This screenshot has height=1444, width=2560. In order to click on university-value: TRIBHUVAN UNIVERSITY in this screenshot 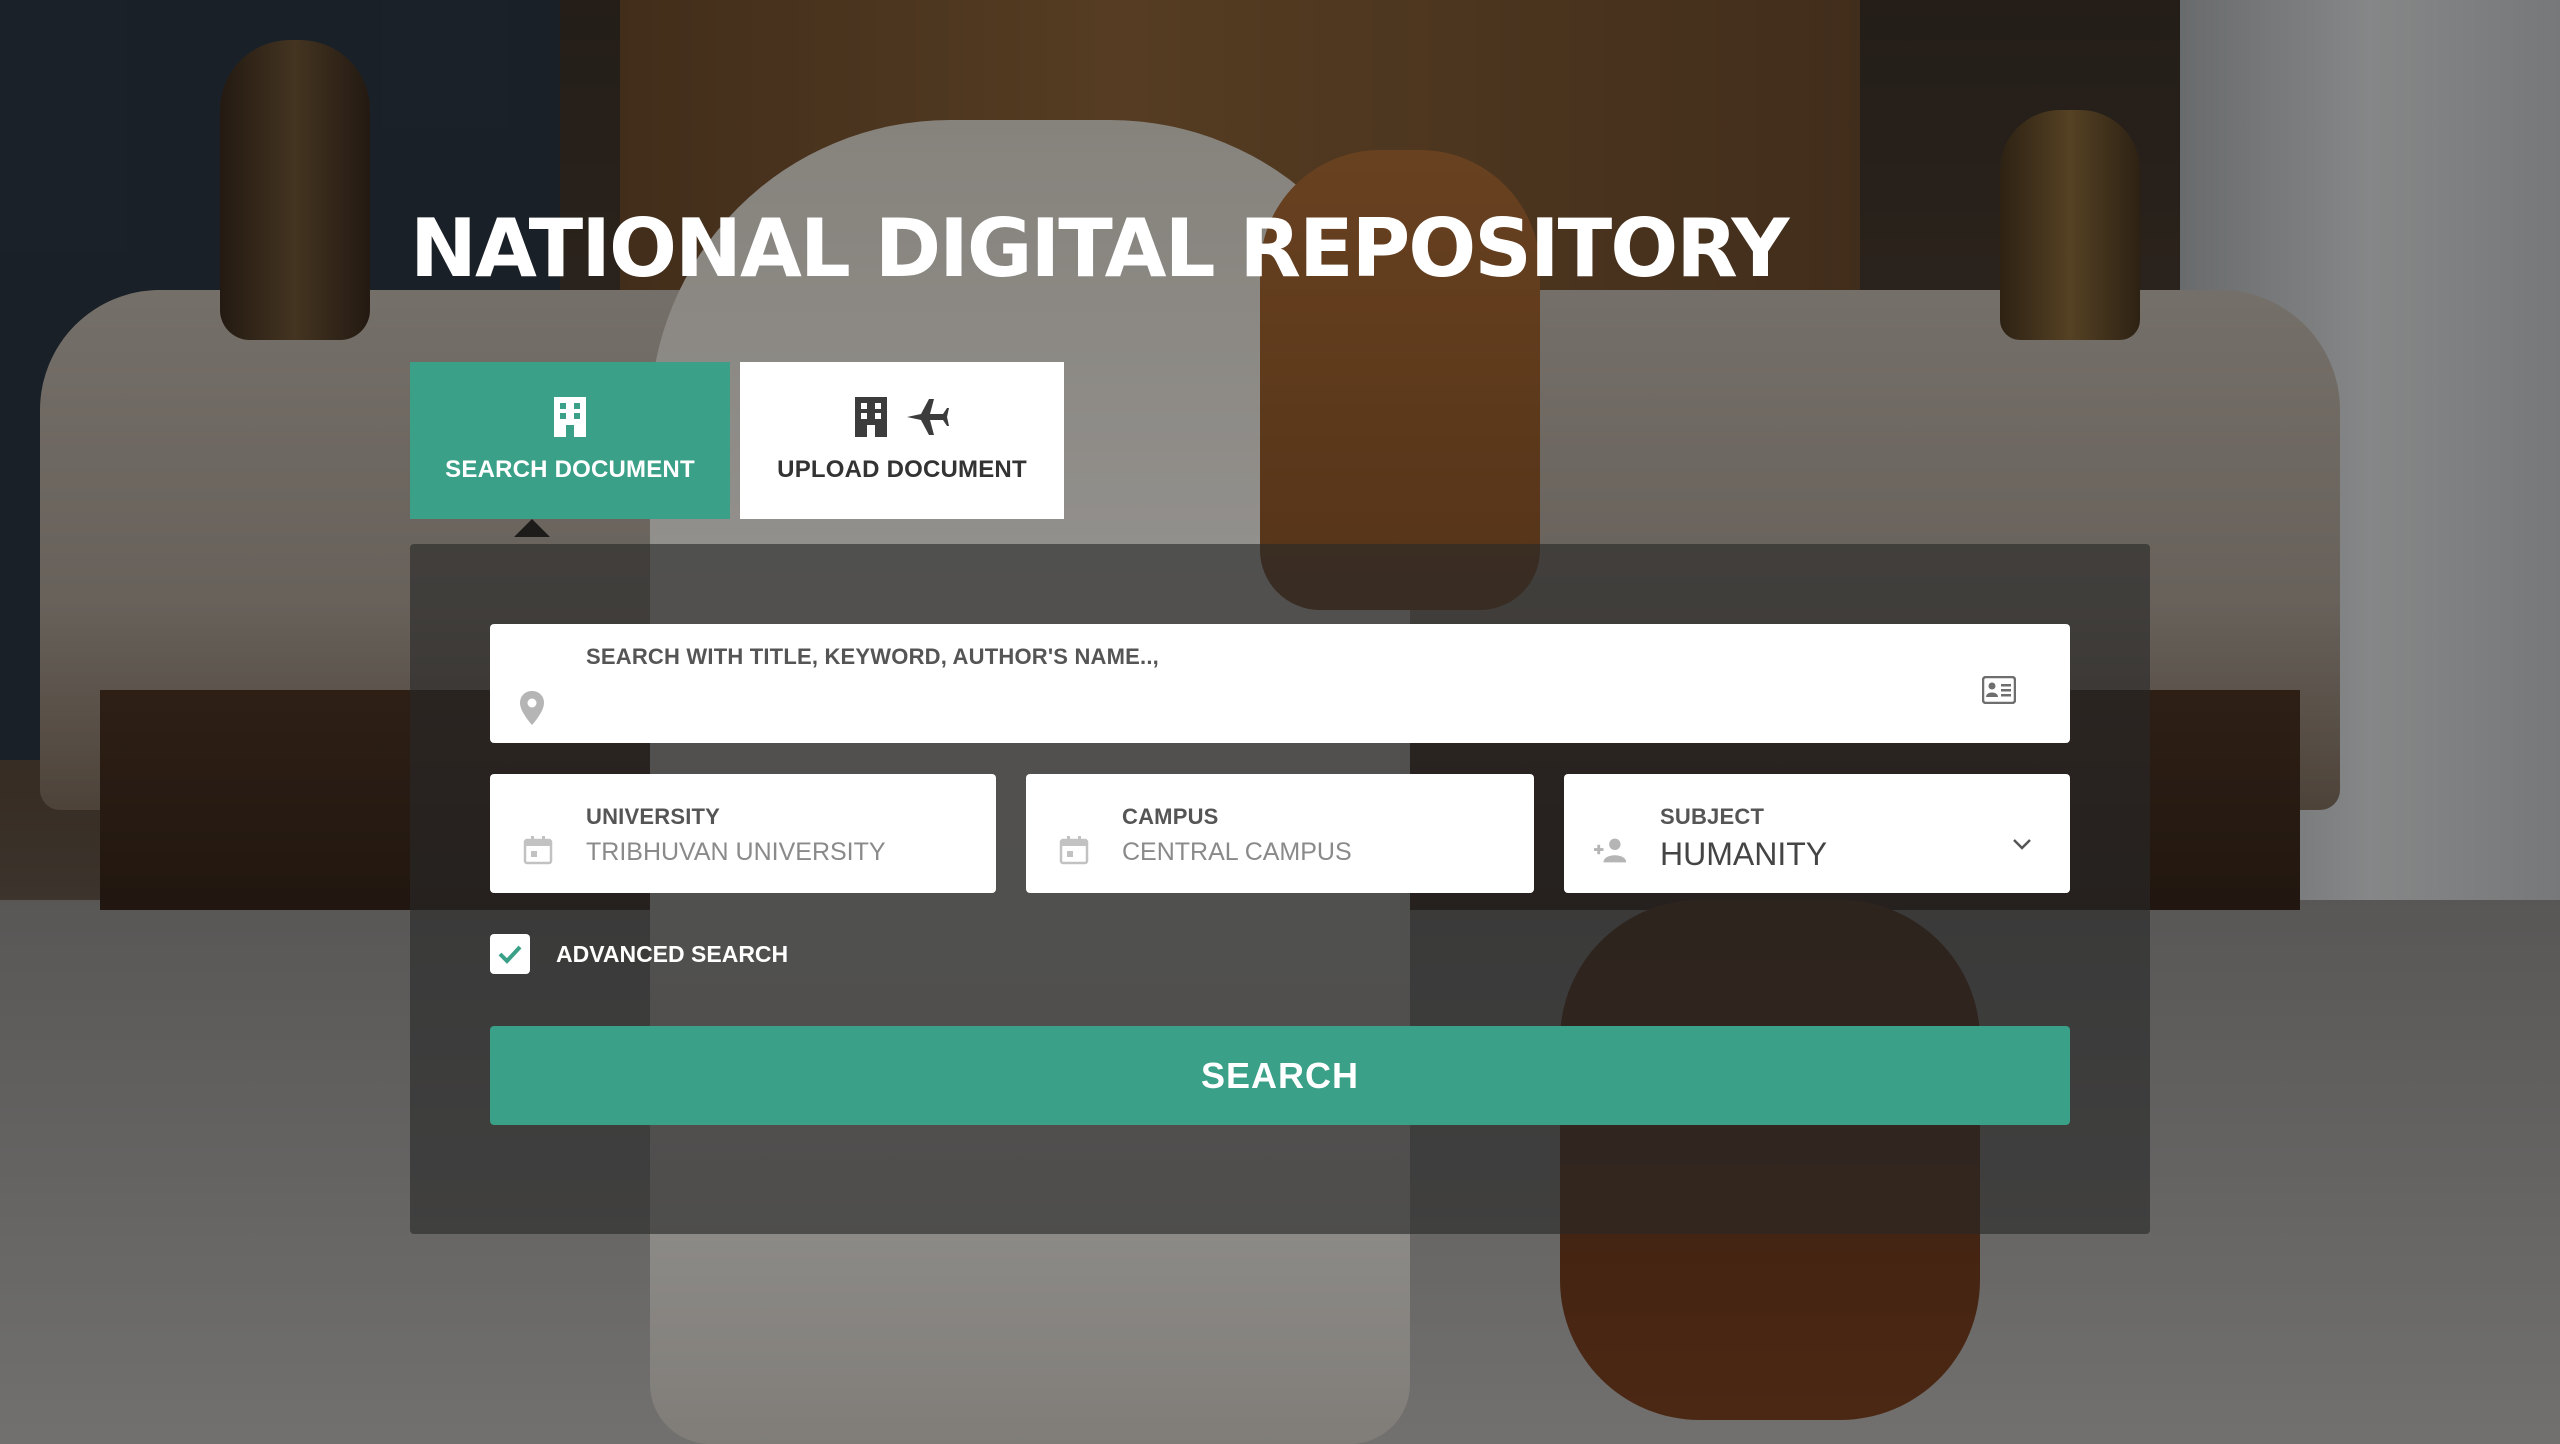, I will do `click(736, 852)`.